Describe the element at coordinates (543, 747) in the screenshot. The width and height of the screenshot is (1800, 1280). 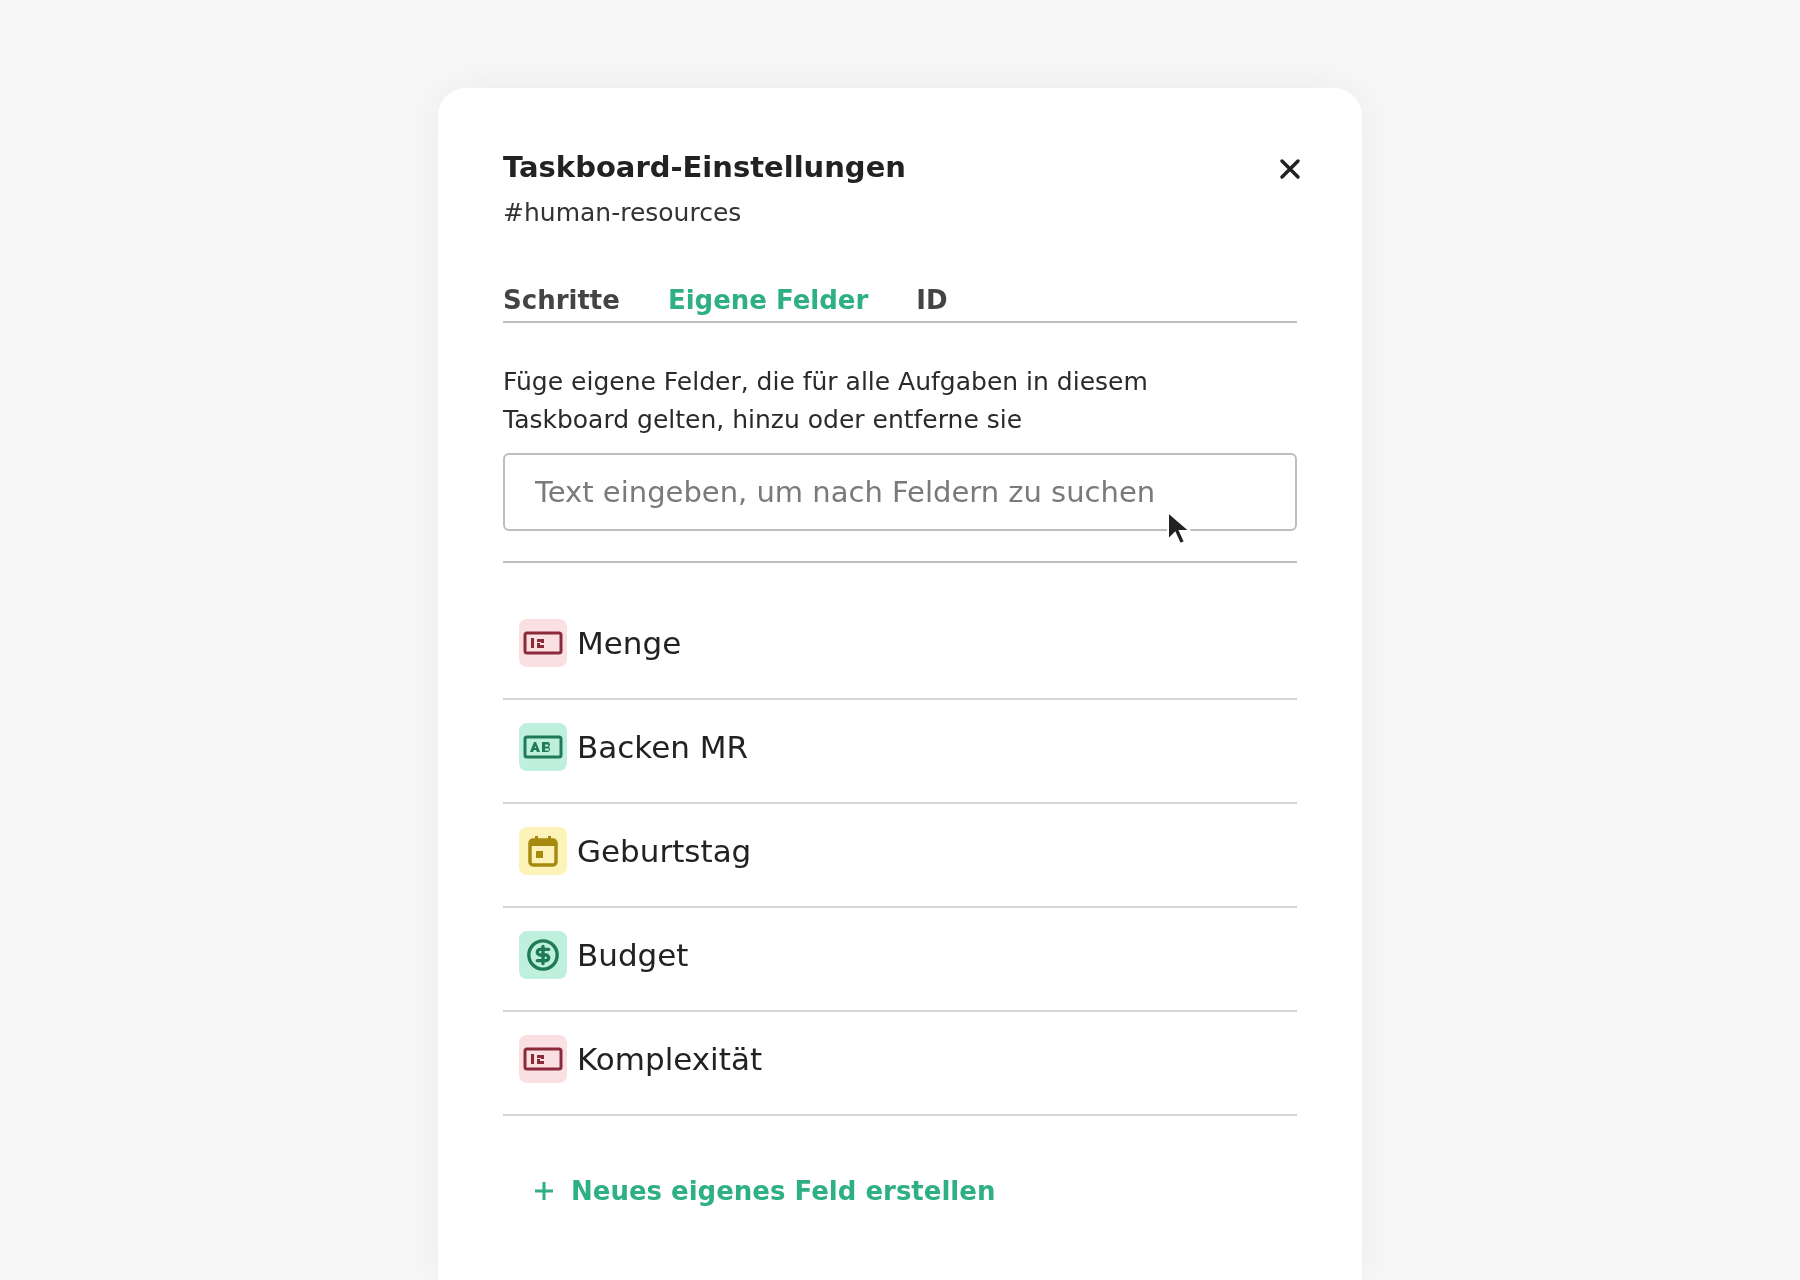
I see `text-field-icon` at that location.